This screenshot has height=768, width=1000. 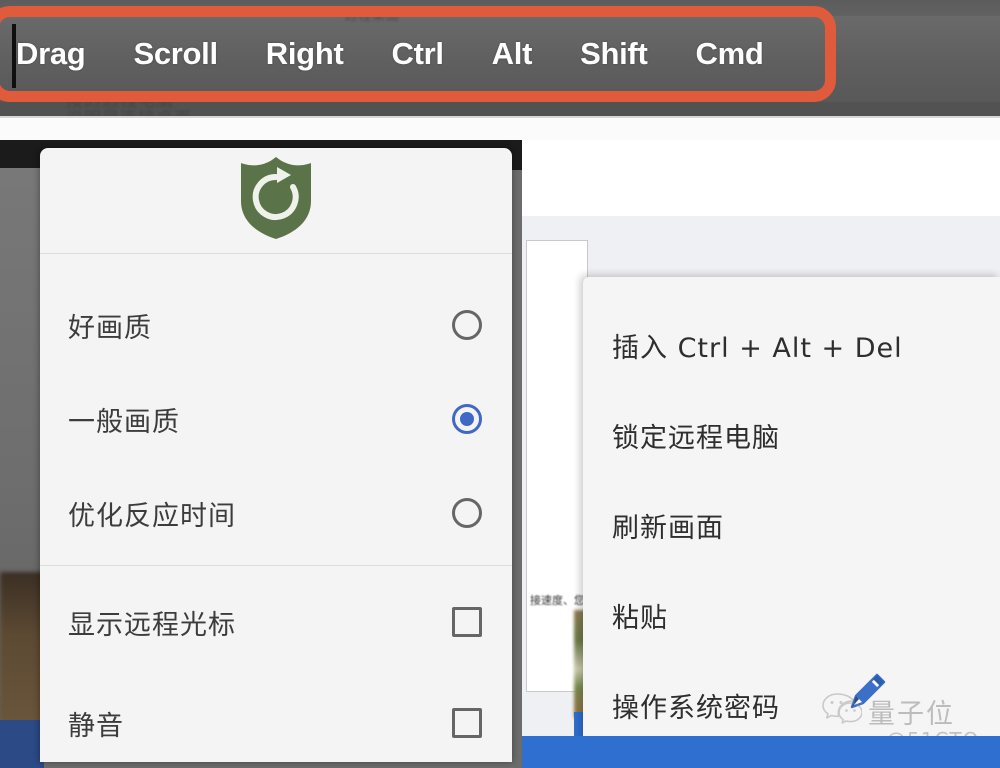 What do you see at coordinates (696, 708) in the screenshot?
I see `menu-item-os-password-label: 操作系统密码` at bounding box center [696, 708].